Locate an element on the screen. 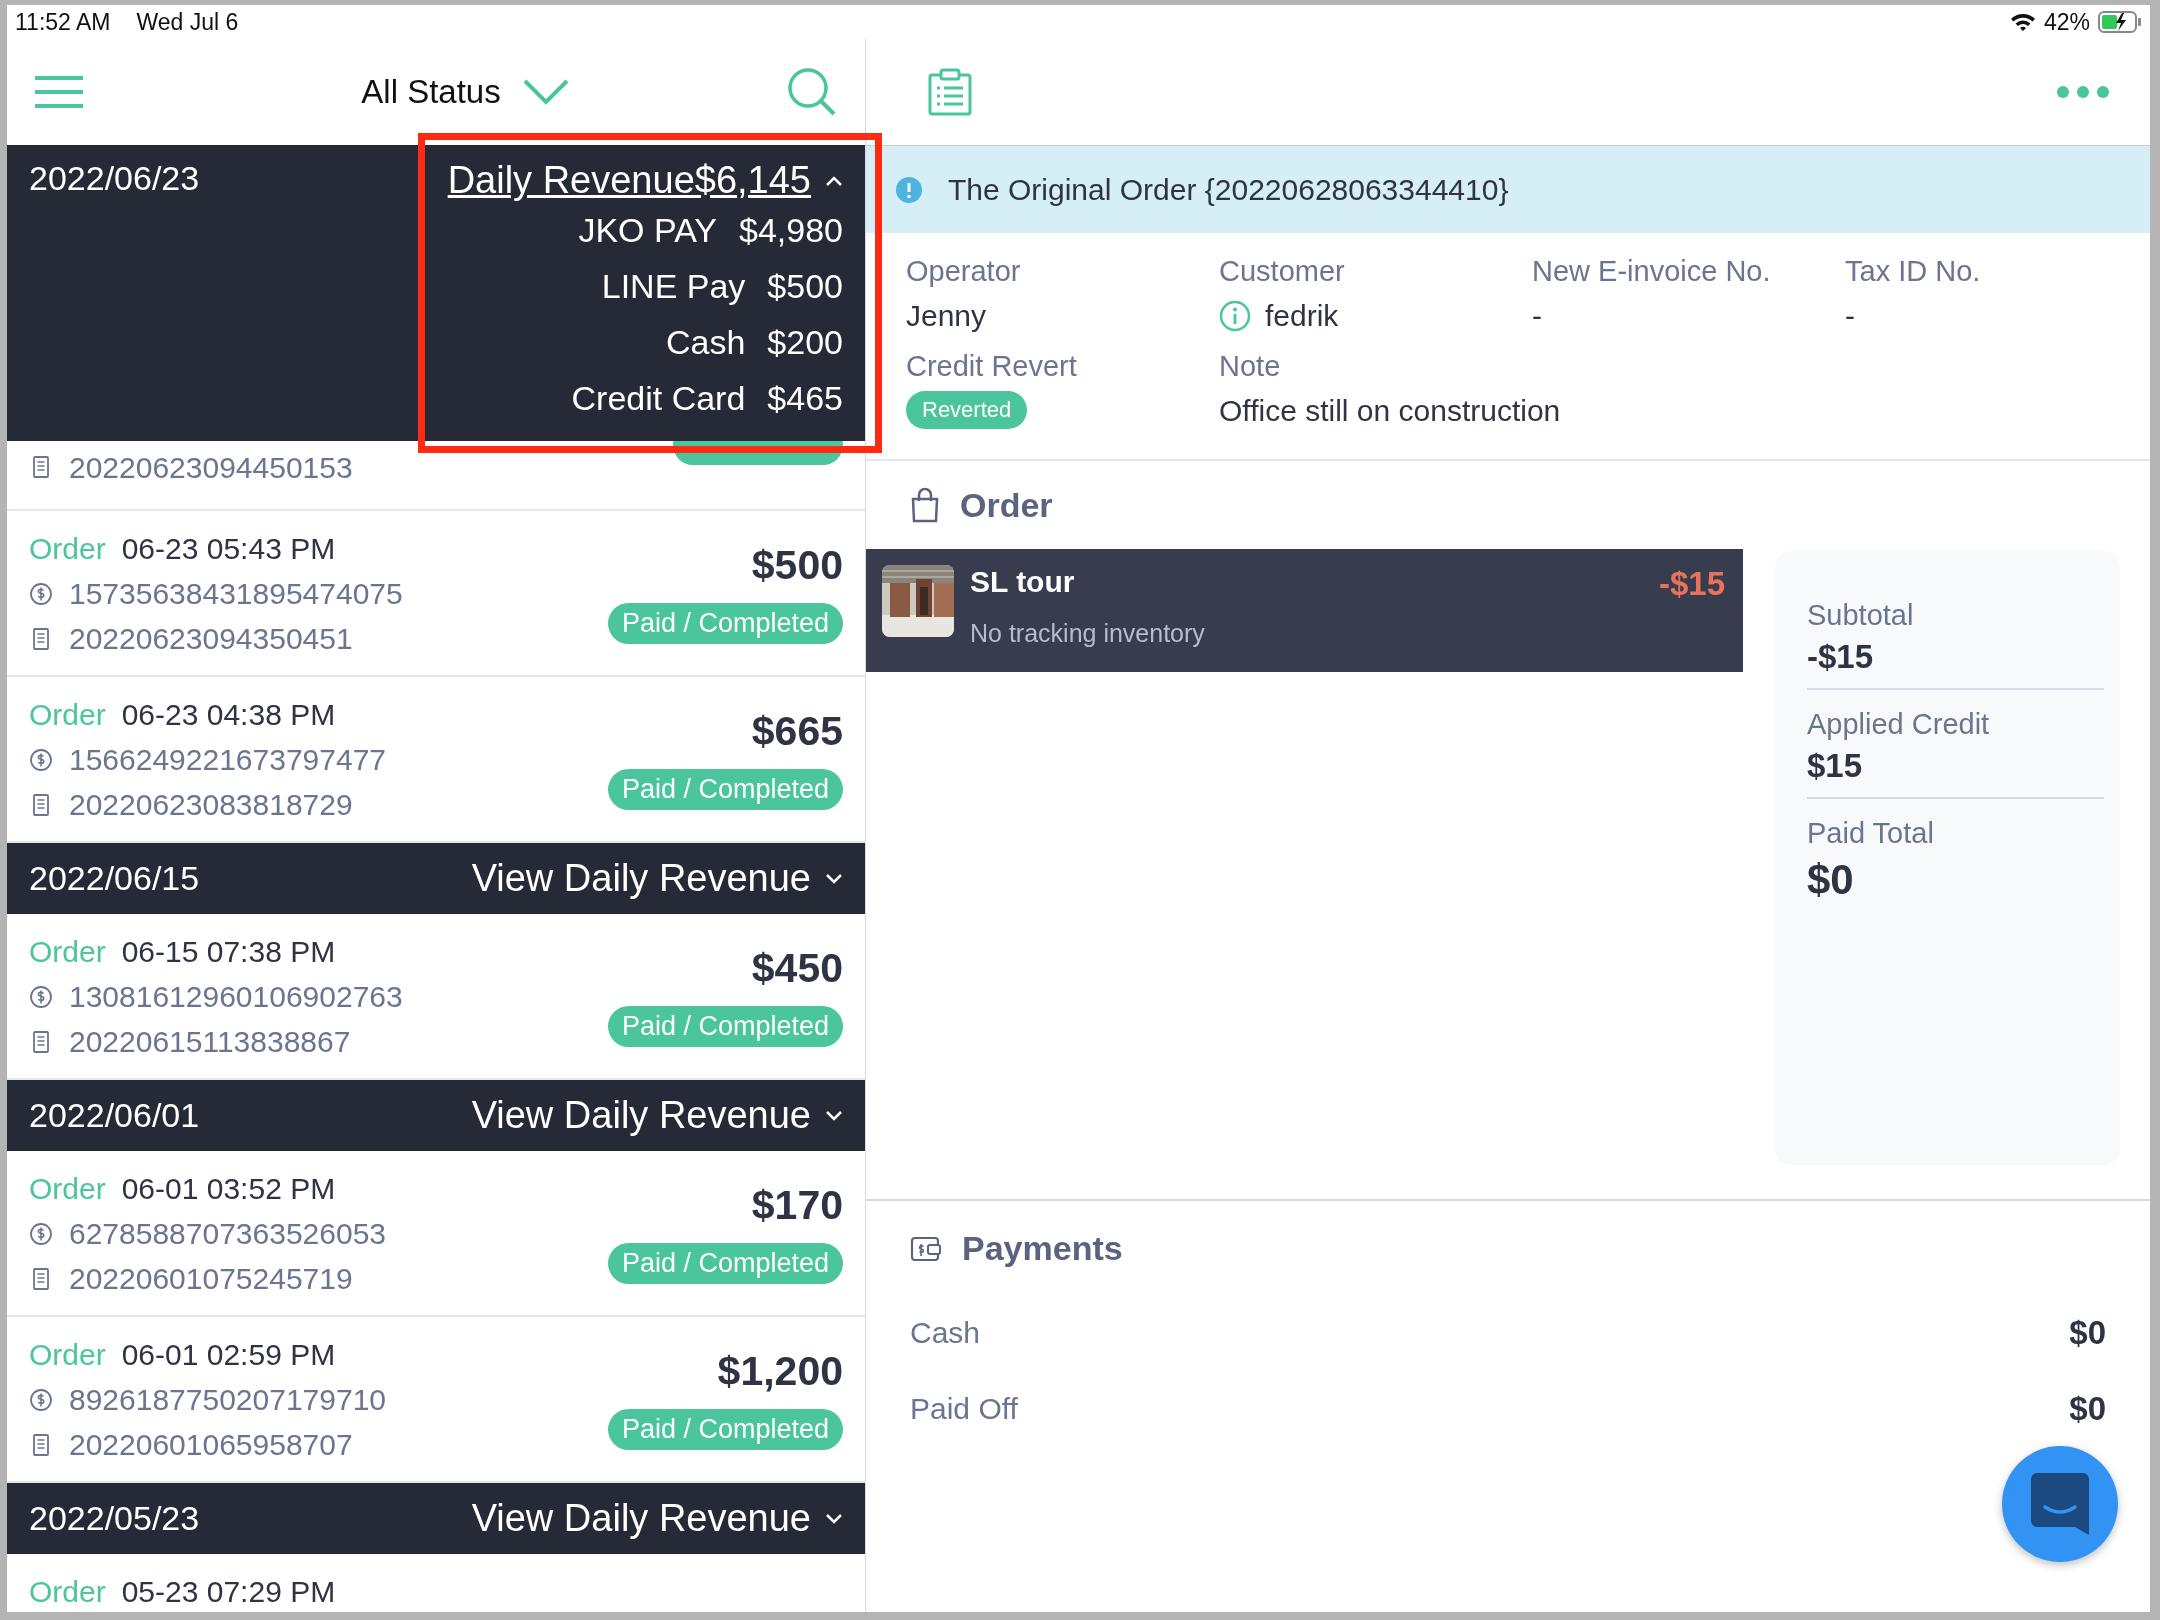 This screenshot has height=1620, width=2160. payment-label: Paid Off is located at coordinates (964, 1409).